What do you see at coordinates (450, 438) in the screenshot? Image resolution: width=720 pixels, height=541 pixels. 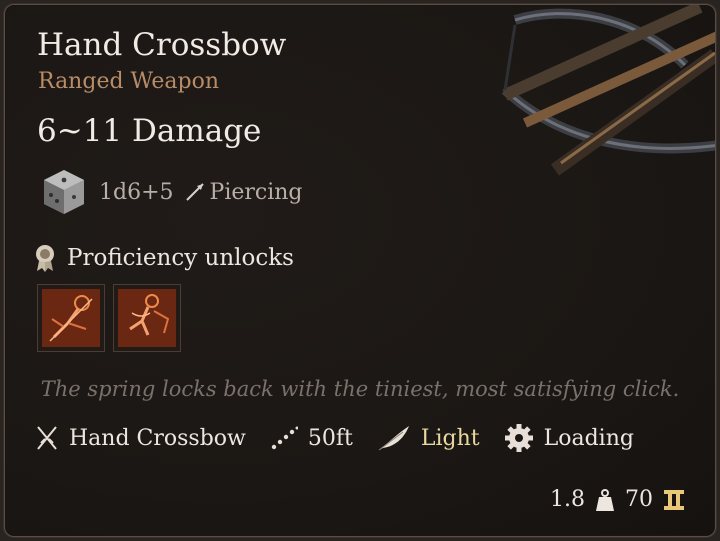 I see `light-label: Light` at bounding box center [450, 438].